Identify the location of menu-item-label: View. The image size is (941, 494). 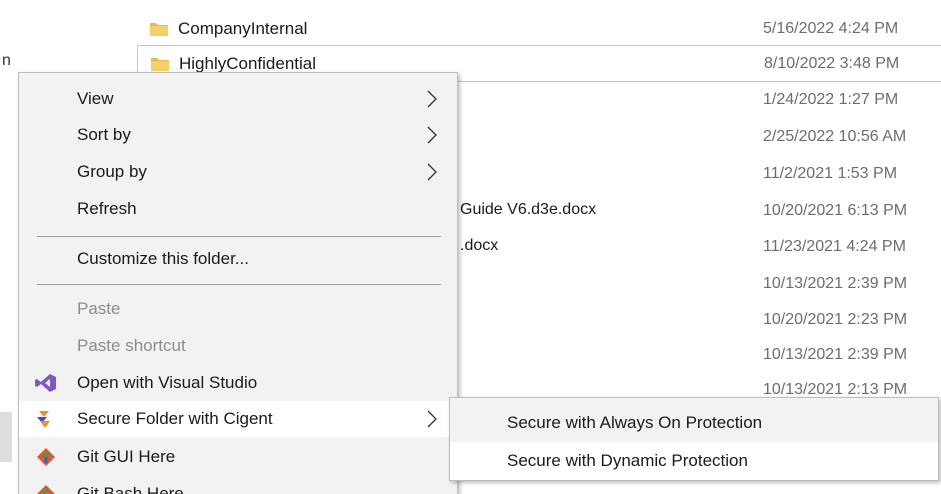
(95, 98).